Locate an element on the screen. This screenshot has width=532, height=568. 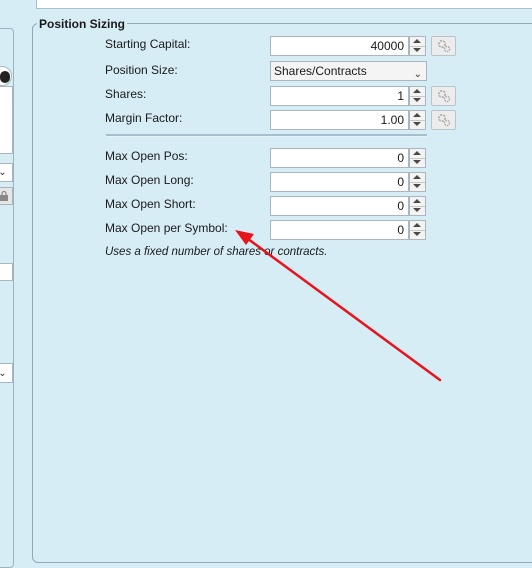
max-open-short-spinner is located at coordinates (417, 206).